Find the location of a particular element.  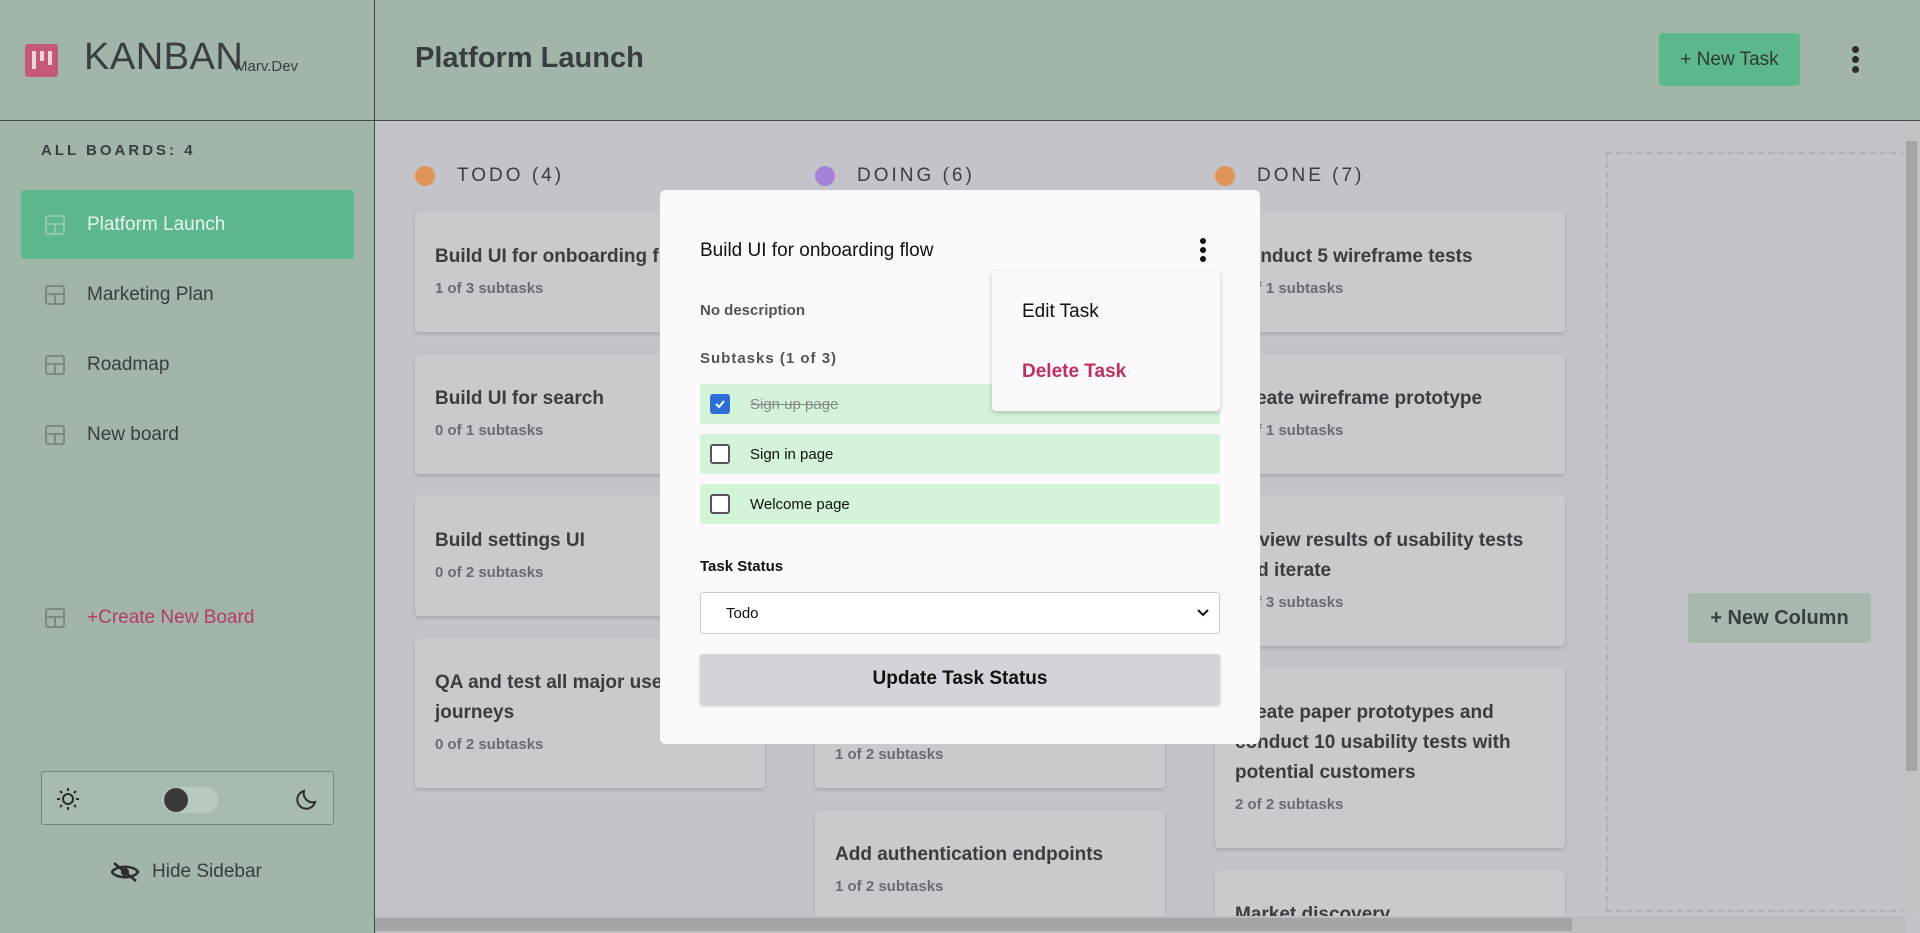

doing-dot is located at coordinates (825, 176).